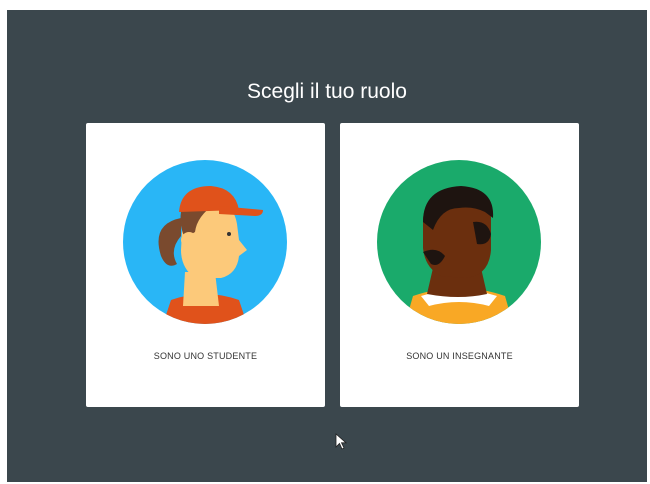 This screenshot has height=484, width=650. Describe the element at coordinates (205, 356) in the screenshot. I see `student-role-label: SONO UNO STUDENTE` at that location.